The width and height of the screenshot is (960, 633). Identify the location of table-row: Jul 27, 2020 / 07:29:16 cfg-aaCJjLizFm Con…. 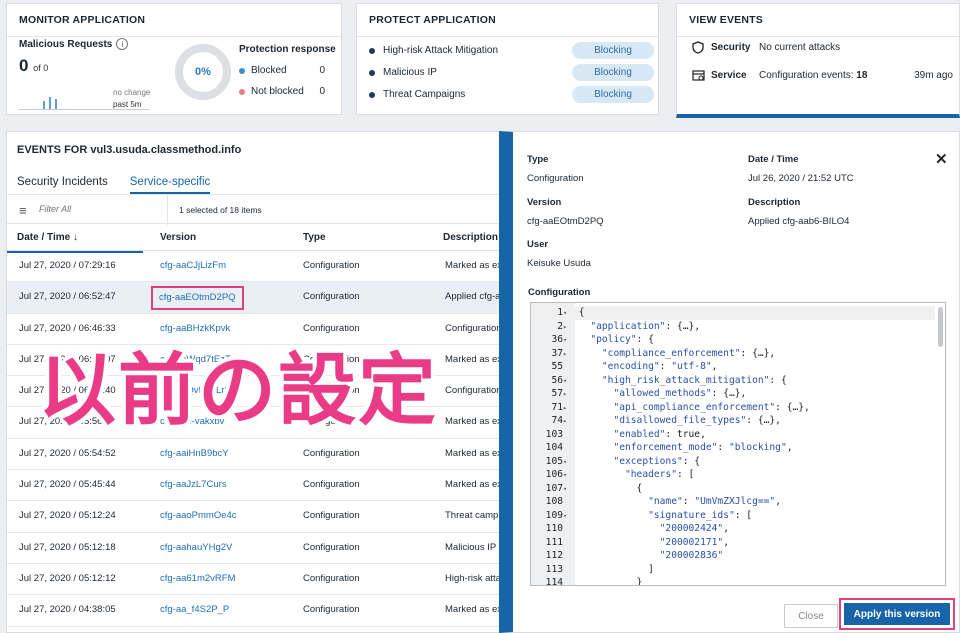
(254, 267).